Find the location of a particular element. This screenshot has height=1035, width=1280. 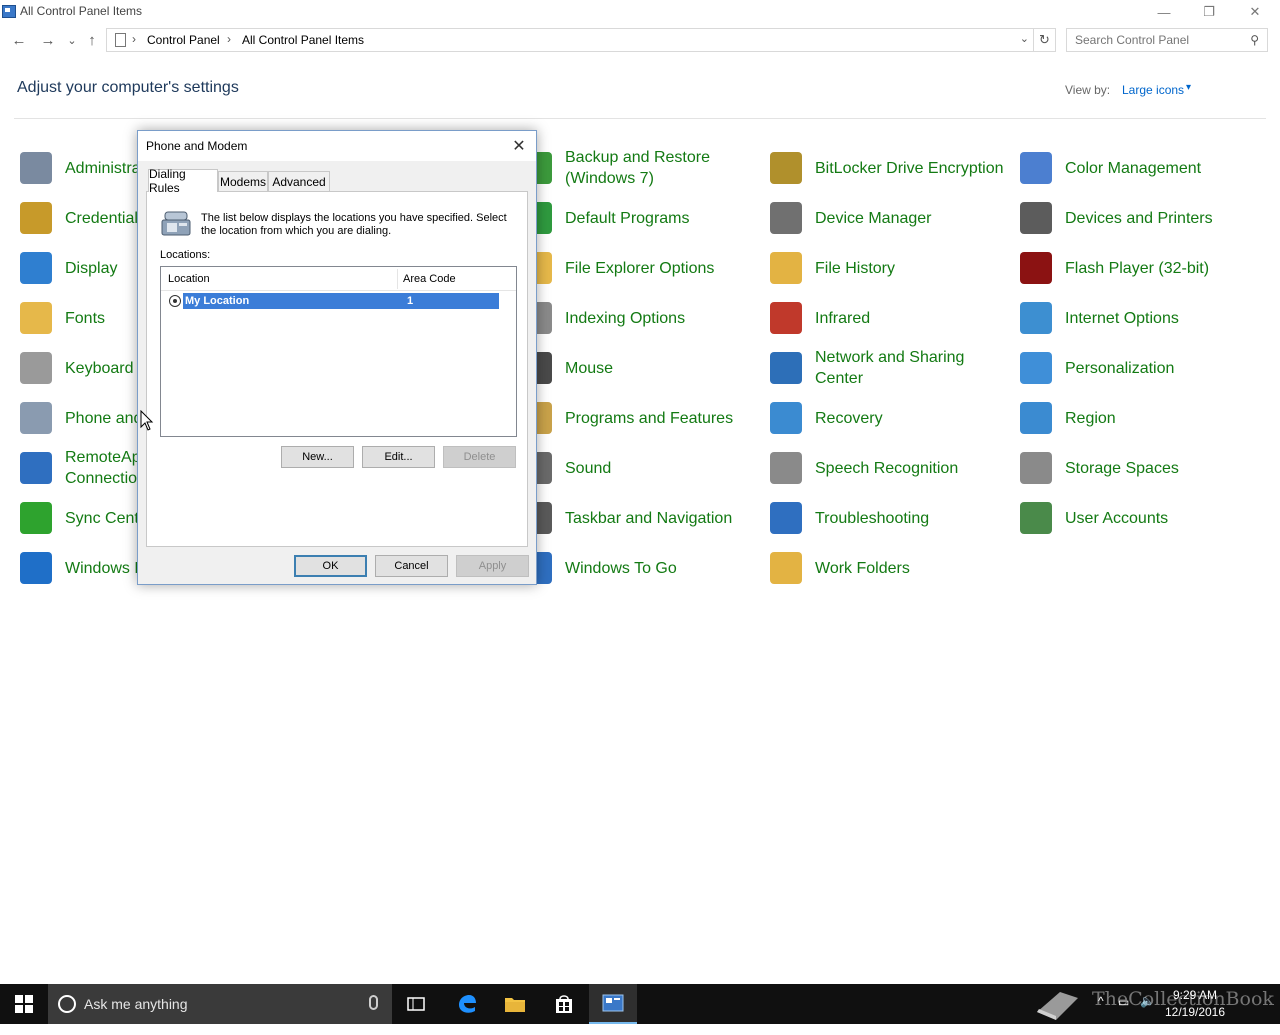

up-button: ↑ is located at coordinates (92, 40).